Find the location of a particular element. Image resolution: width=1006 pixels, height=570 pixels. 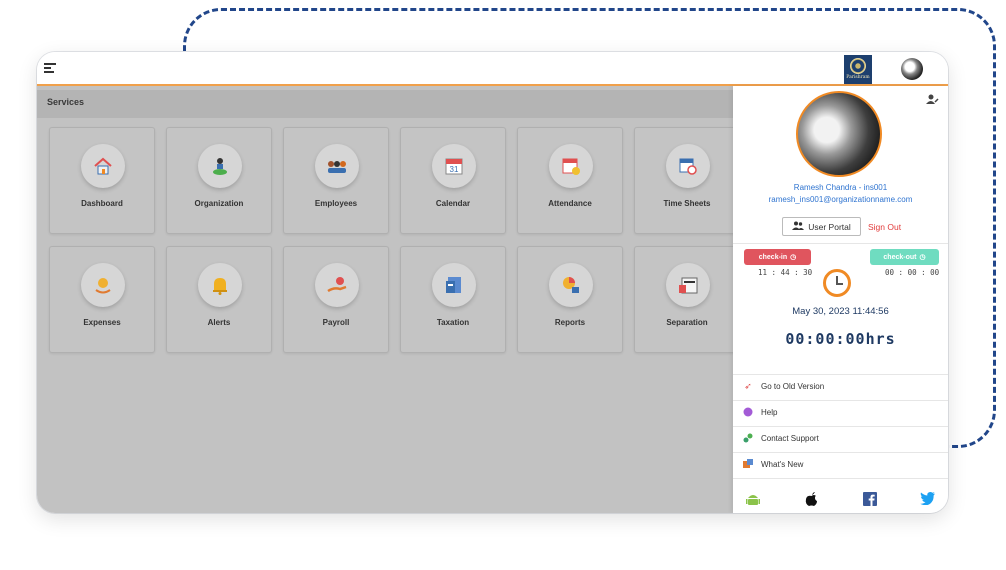

hamburger-menu-icon is located at coordinates (50, 68).